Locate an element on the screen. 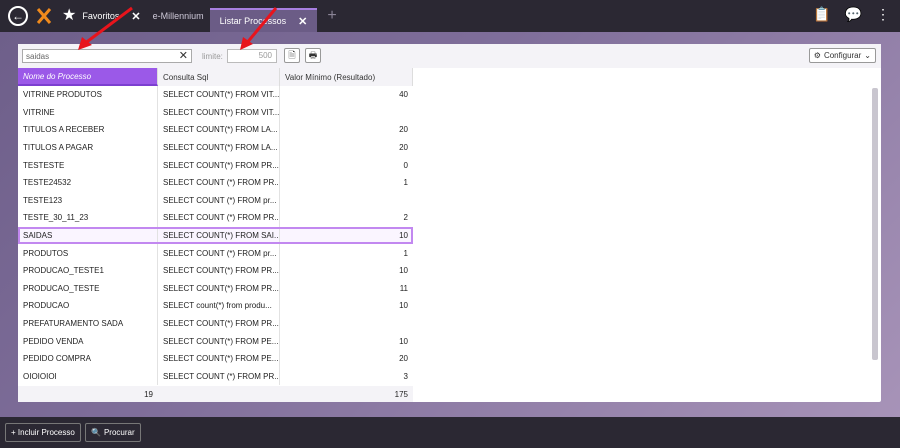 The height and width of the screenshot is (448, 900). more-vertical-icon: ⋮ is located at coordinates (883, 14).